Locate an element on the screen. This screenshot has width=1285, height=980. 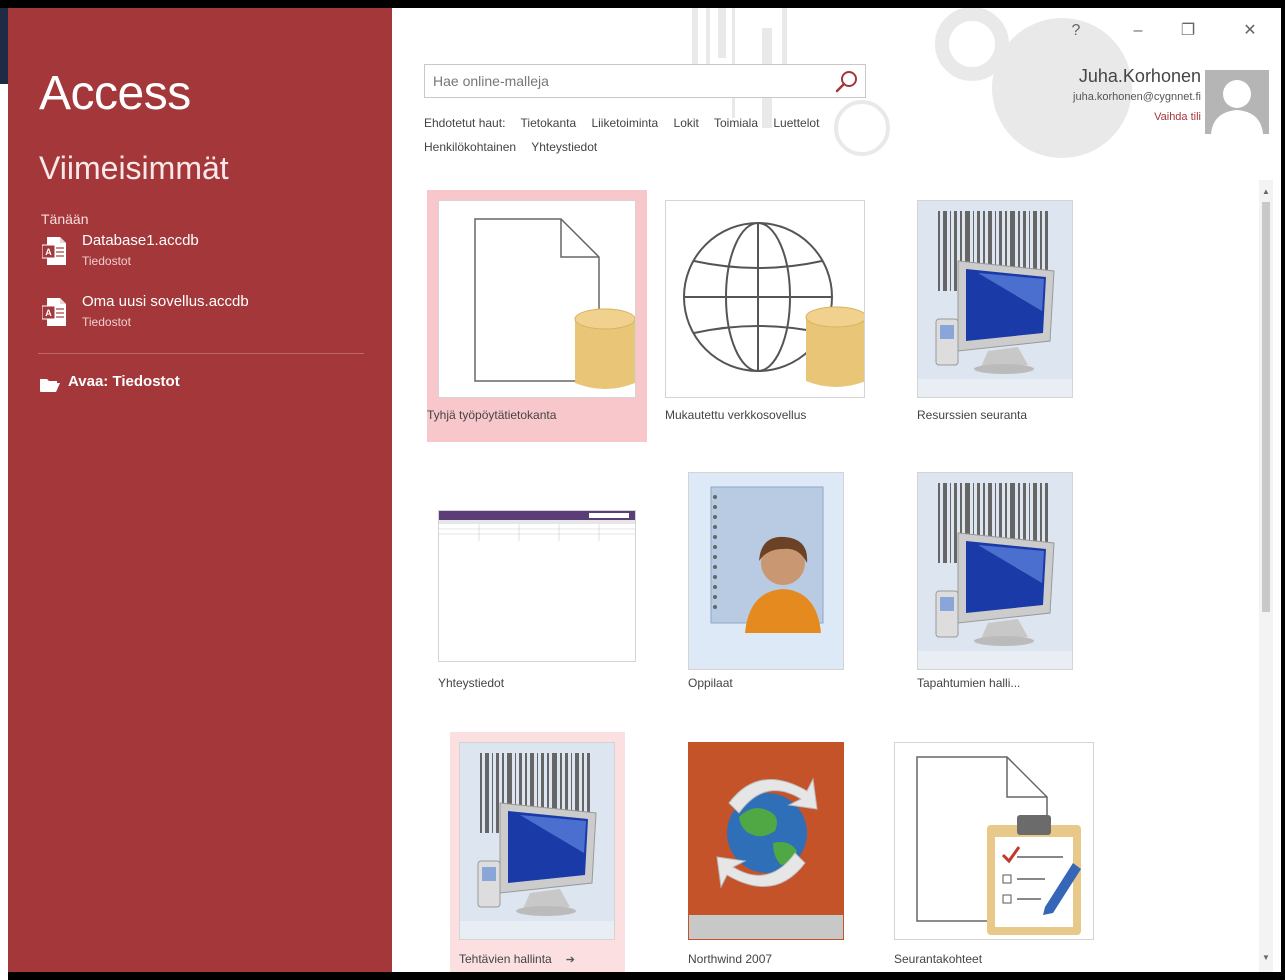
template-caption: Resurssien seuranta is located at coordinates (972, 415).